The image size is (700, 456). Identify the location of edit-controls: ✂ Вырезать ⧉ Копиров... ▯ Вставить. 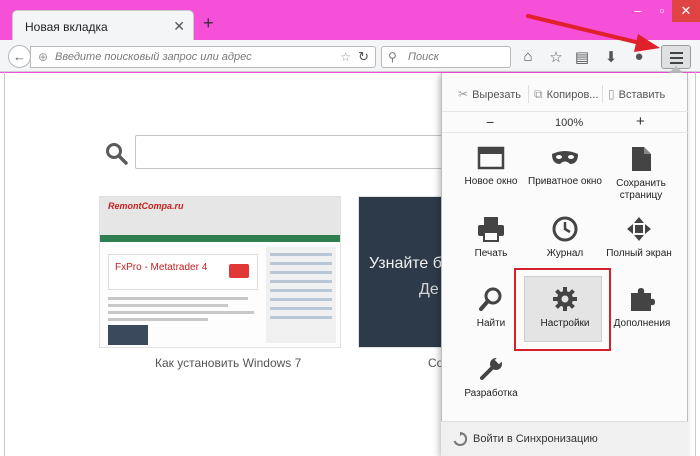
(565, 94).